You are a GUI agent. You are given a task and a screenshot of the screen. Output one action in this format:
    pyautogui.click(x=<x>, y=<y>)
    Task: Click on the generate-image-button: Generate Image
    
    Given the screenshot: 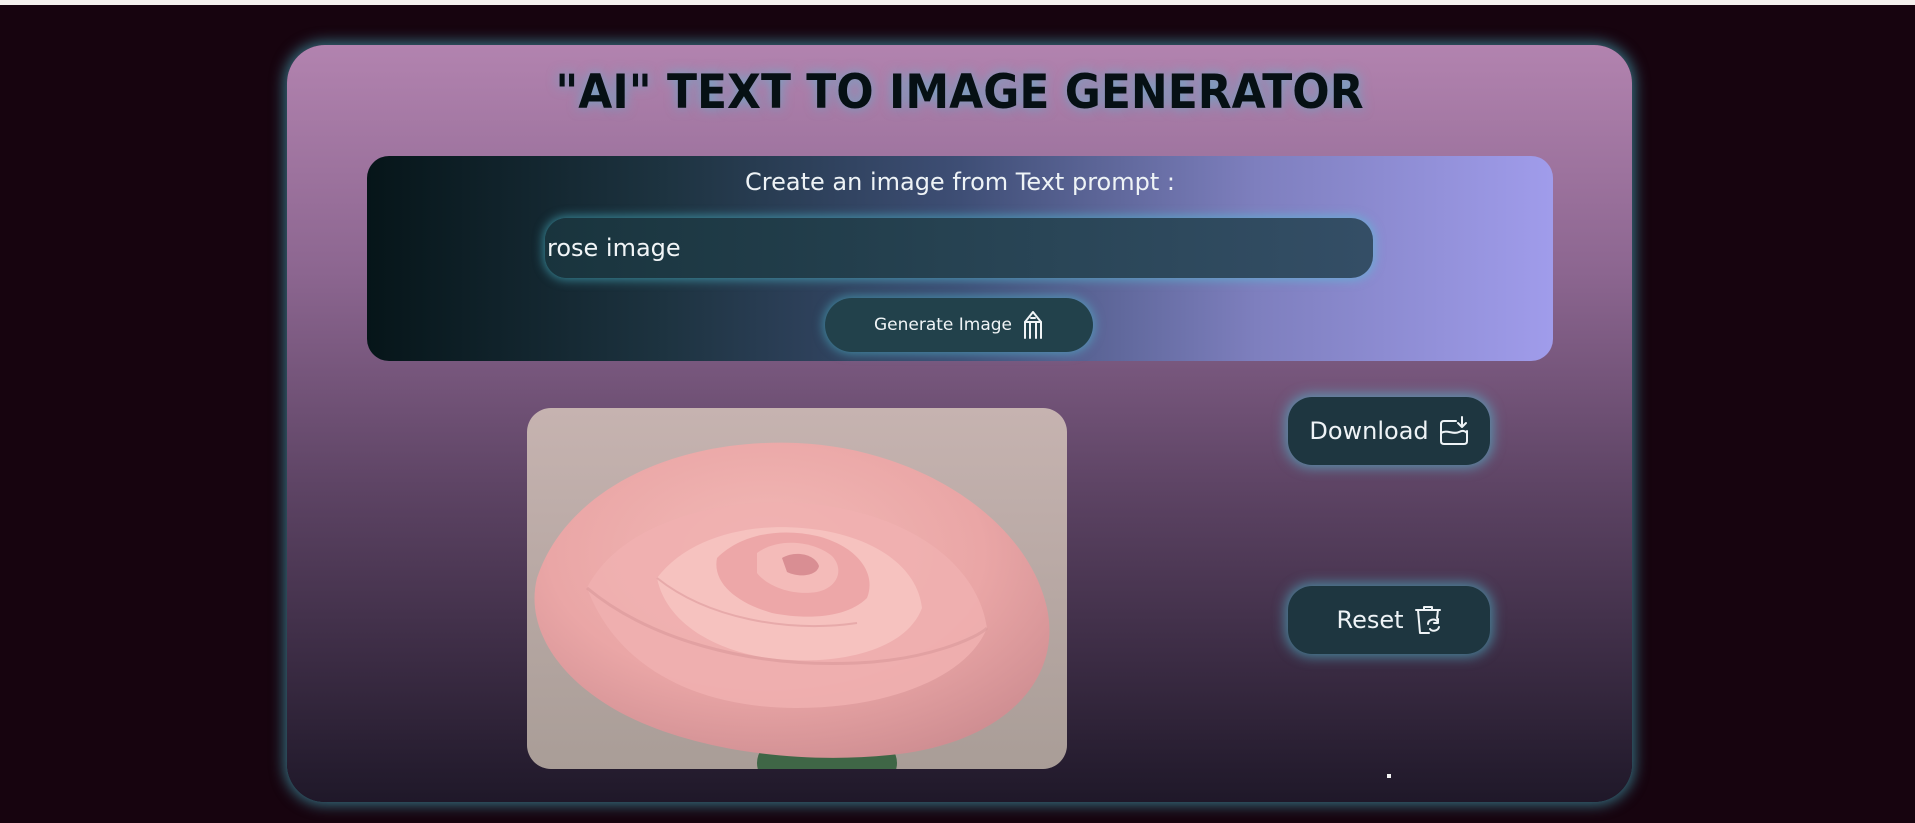 What is the action you would take?
    pyautogui.click(x=959, y=325)
    